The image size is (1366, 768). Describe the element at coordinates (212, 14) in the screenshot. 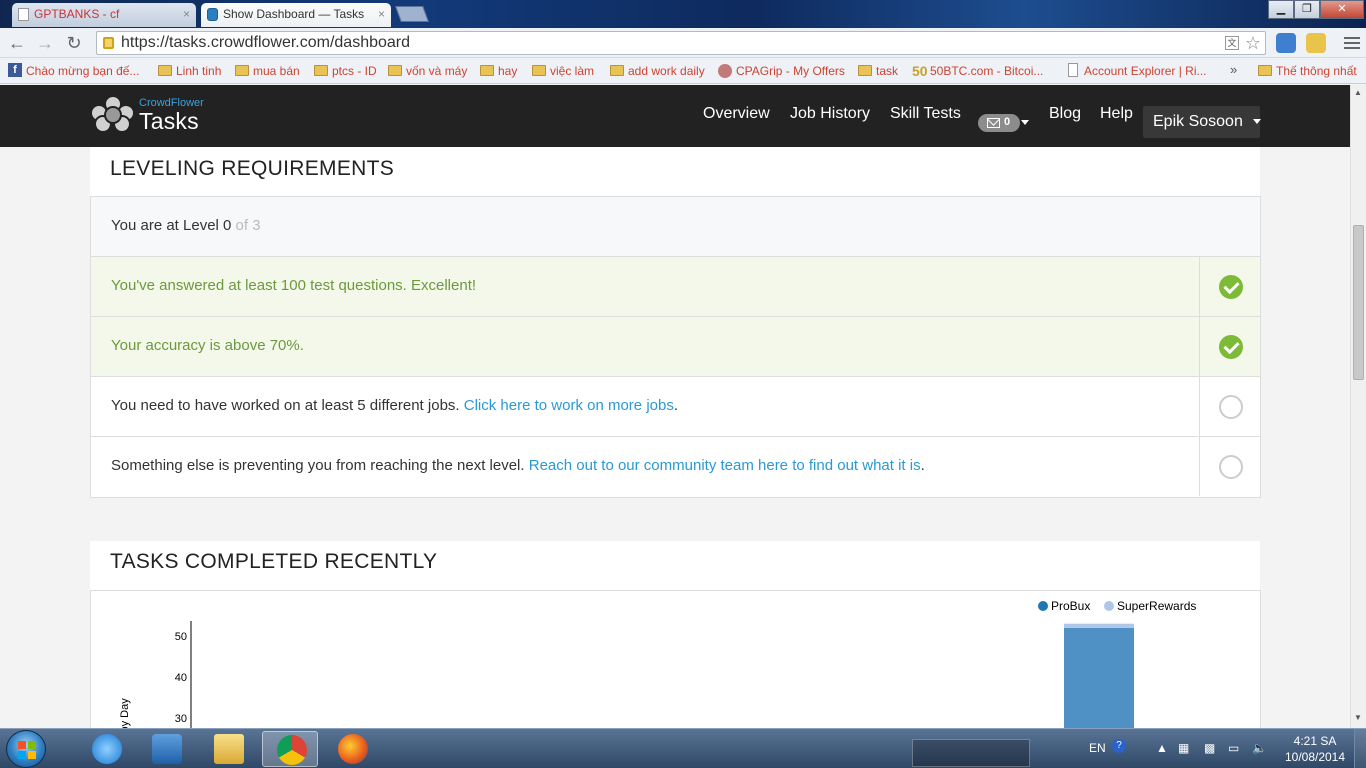

I see `crowdflower-favicon-icon` at that location.